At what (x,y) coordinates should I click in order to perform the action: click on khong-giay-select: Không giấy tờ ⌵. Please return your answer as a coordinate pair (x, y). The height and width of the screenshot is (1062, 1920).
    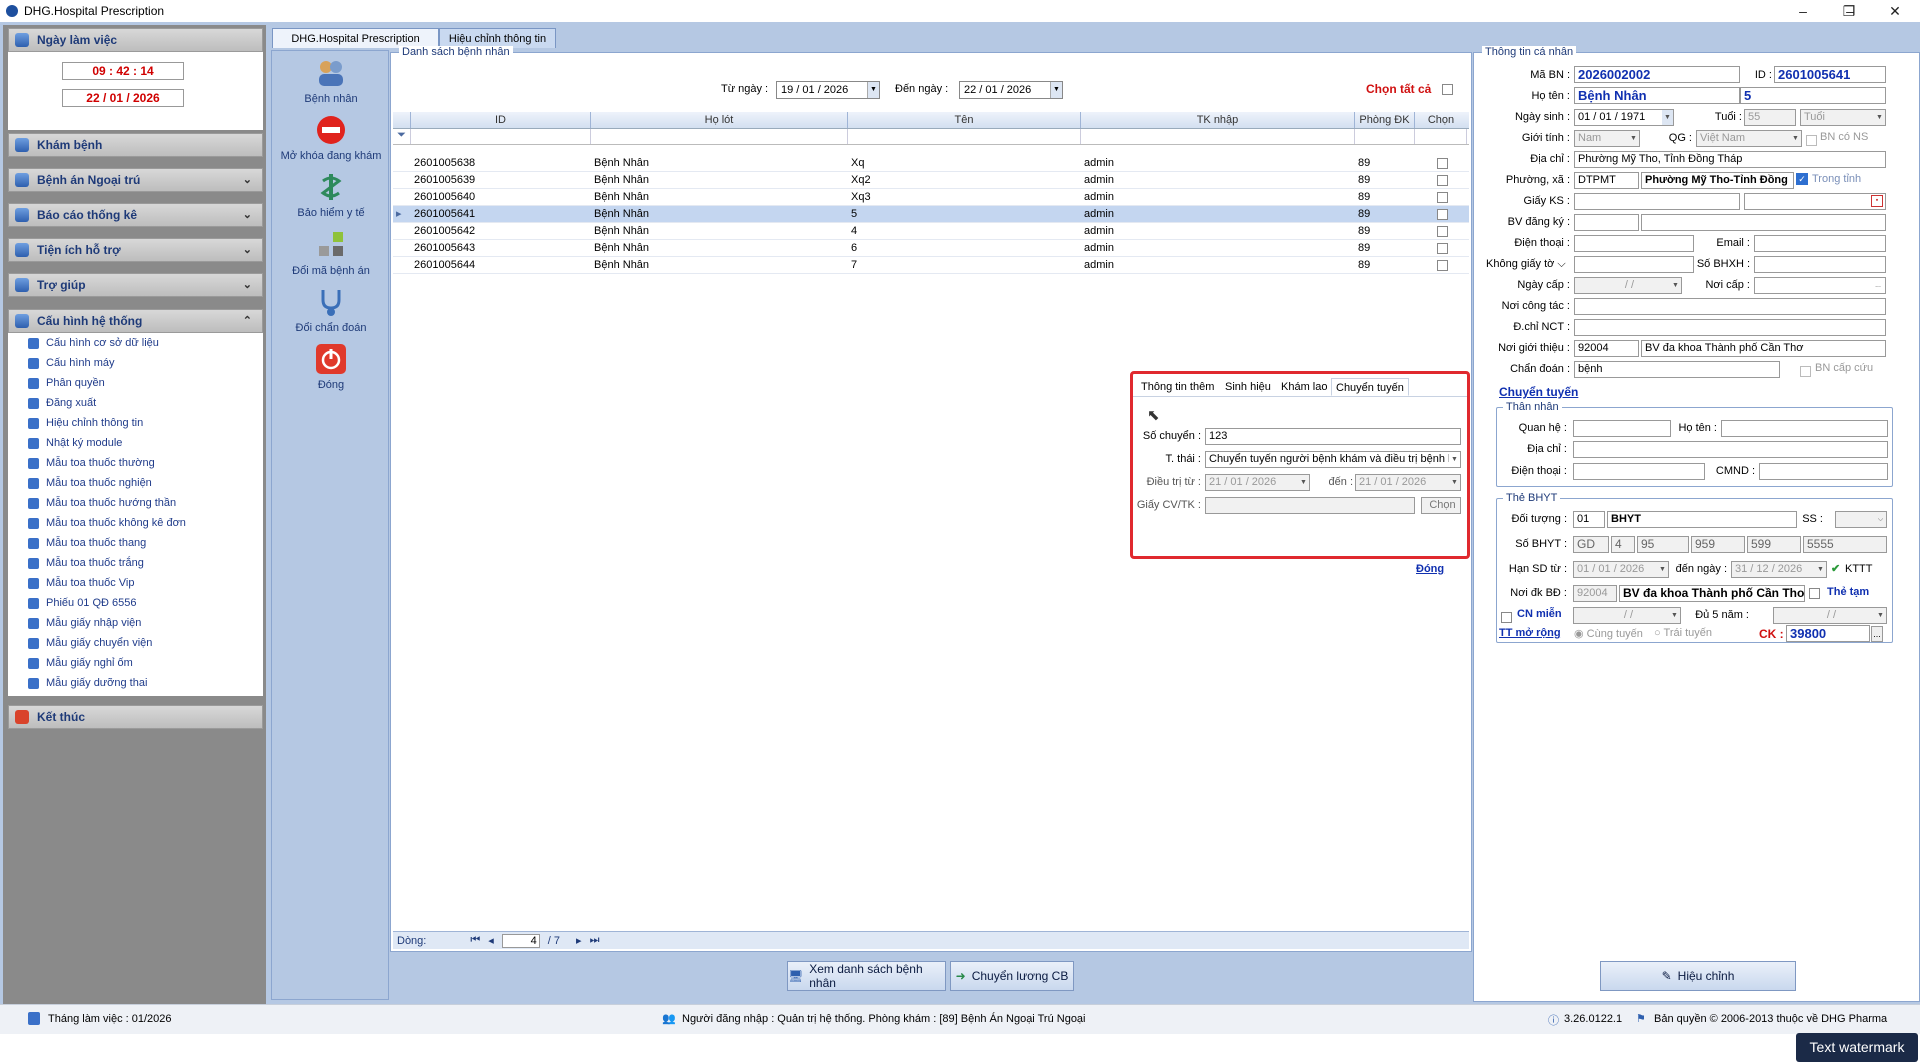
    Looking at the image, I should click on (1526, 264).